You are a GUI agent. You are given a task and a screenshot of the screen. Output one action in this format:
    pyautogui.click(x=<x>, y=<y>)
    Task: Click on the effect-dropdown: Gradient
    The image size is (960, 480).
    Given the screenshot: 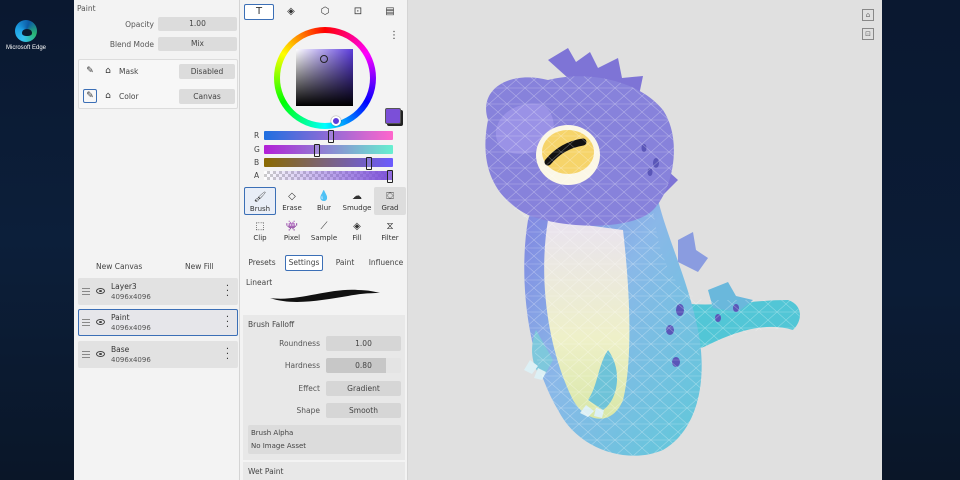 What is the action you would take?
    pyautogui.click(x=363, y=388)
    